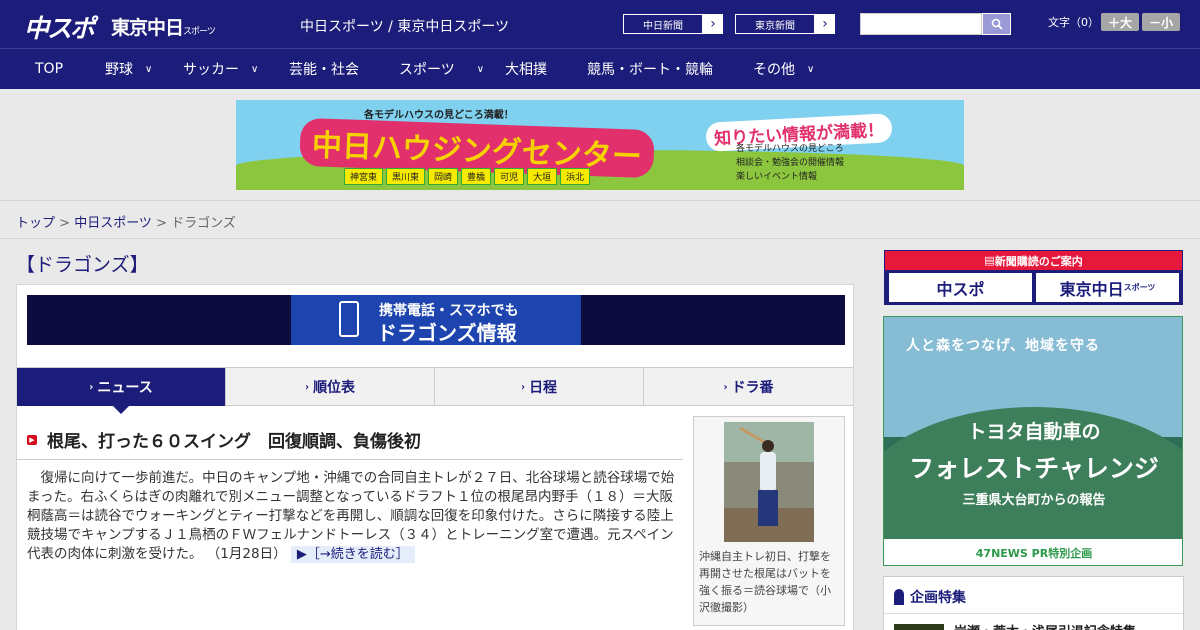 This screenshot has height=630, width=1200. What do you see at coordinates (32, 439) in the screenshot?
I see `play-marker-icon: ▶` at bounding box center [32, 439].